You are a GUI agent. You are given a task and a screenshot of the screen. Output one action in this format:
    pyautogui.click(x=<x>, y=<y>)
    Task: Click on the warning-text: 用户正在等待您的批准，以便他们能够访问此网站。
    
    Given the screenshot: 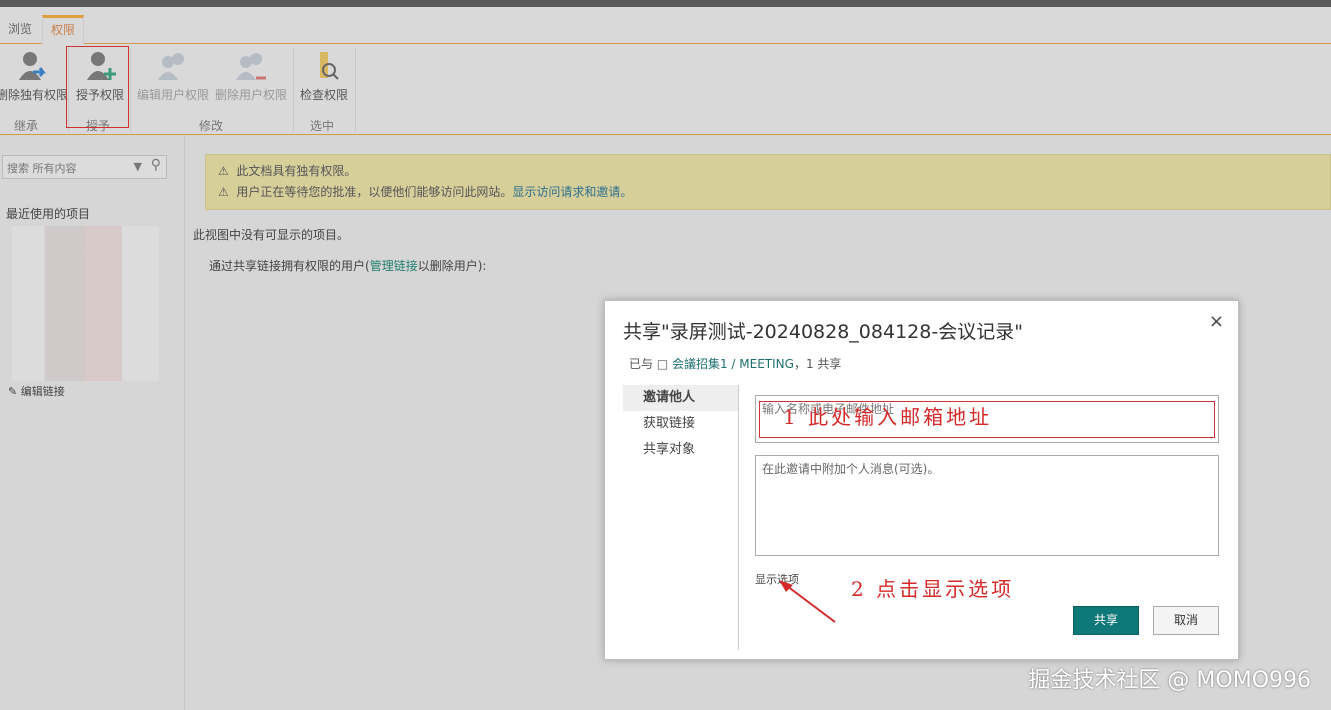 What is the action you would take?
    pyautogui.click(x=374, y=192)
    